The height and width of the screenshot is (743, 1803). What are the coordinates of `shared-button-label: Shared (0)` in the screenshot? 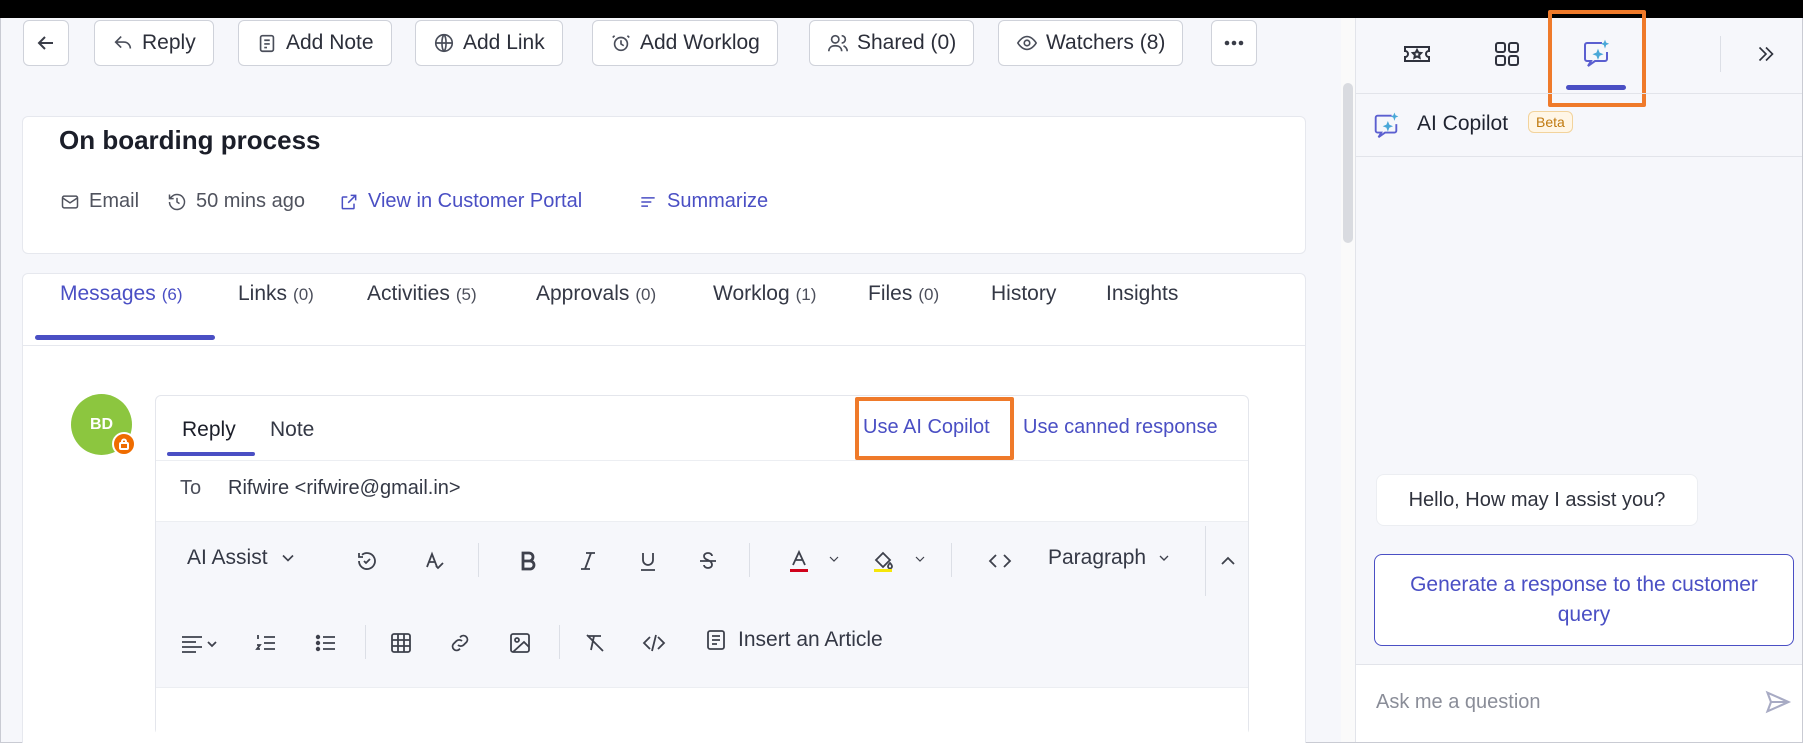 It's located at (907, 42).